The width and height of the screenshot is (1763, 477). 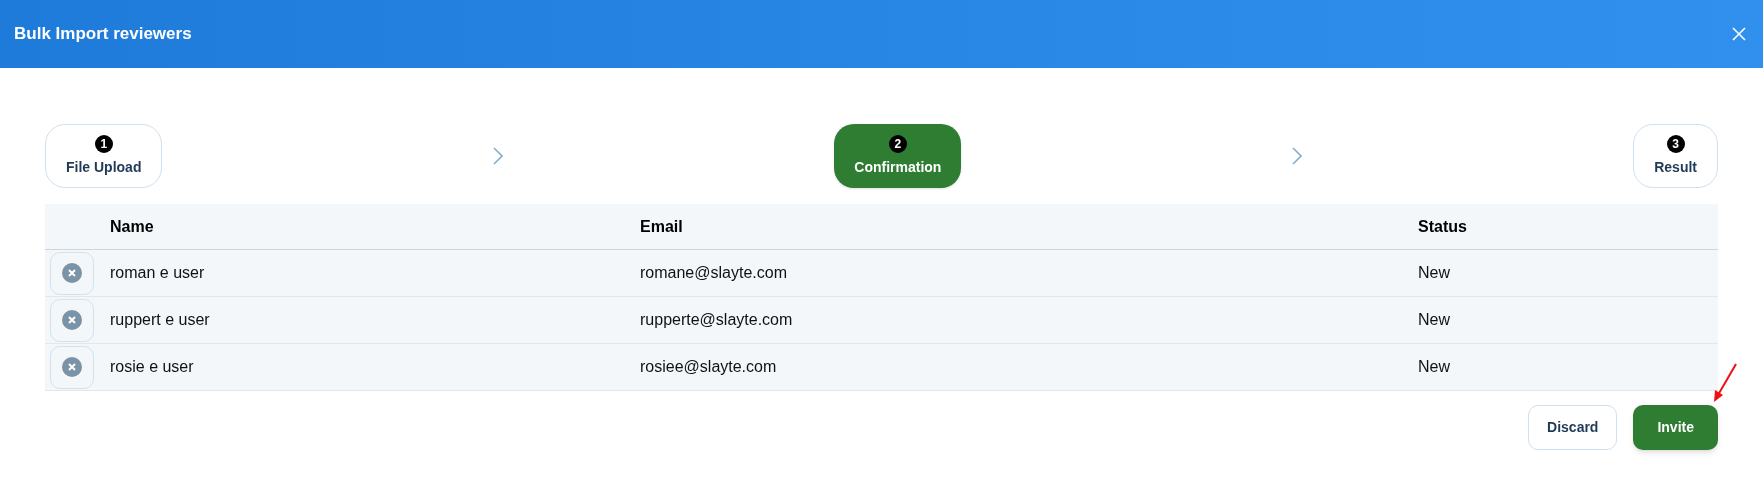 I want to click on table-cell-text: roman e user, so click(x=158, y=273).